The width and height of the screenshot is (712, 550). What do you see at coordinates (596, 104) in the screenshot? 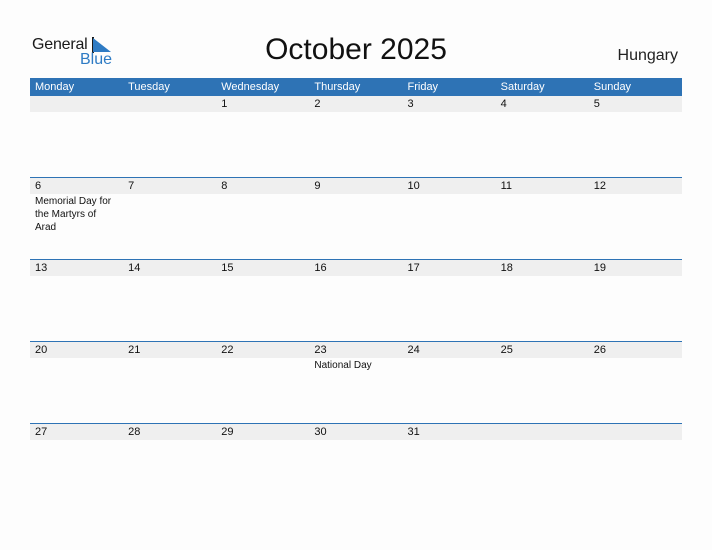
I see `day-number: 5` at bounding box center [596, 104].